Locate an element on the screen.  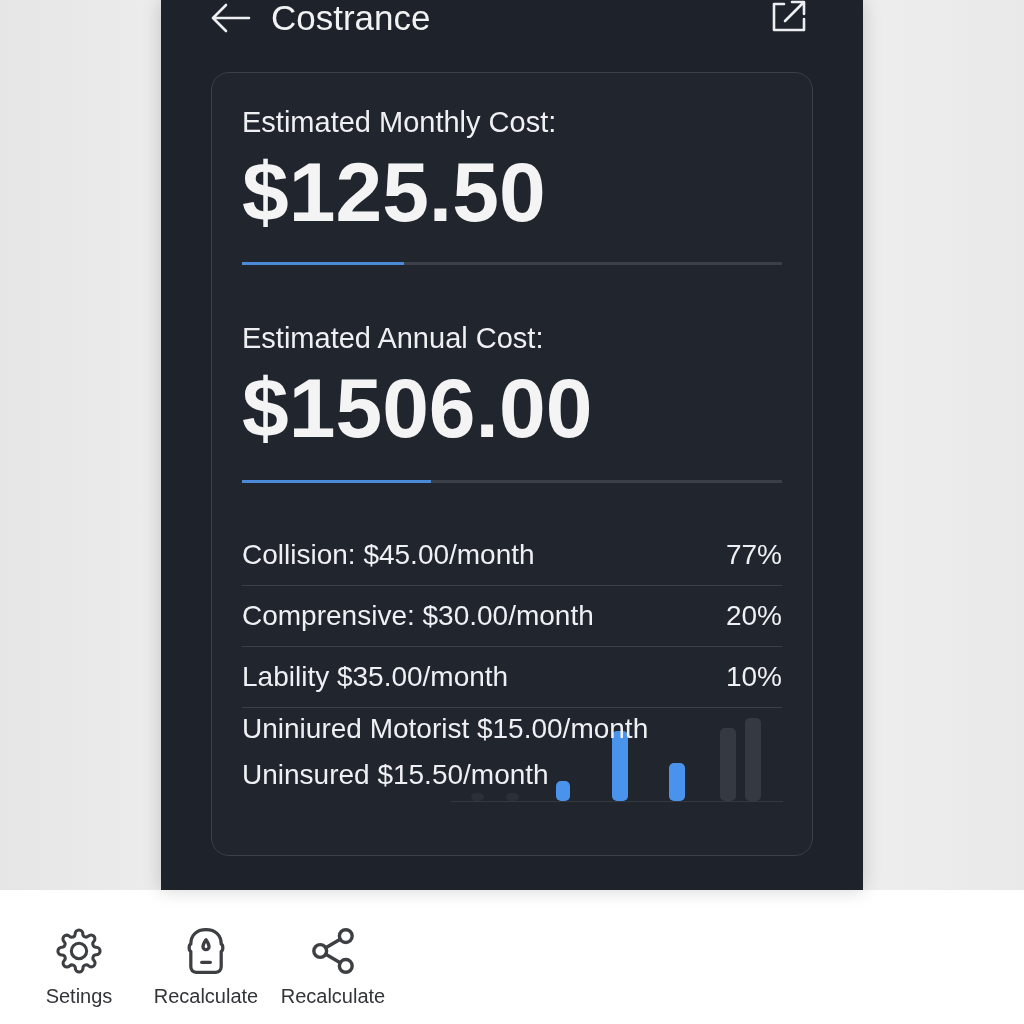
share-icon is located at coordinates (333, 951).